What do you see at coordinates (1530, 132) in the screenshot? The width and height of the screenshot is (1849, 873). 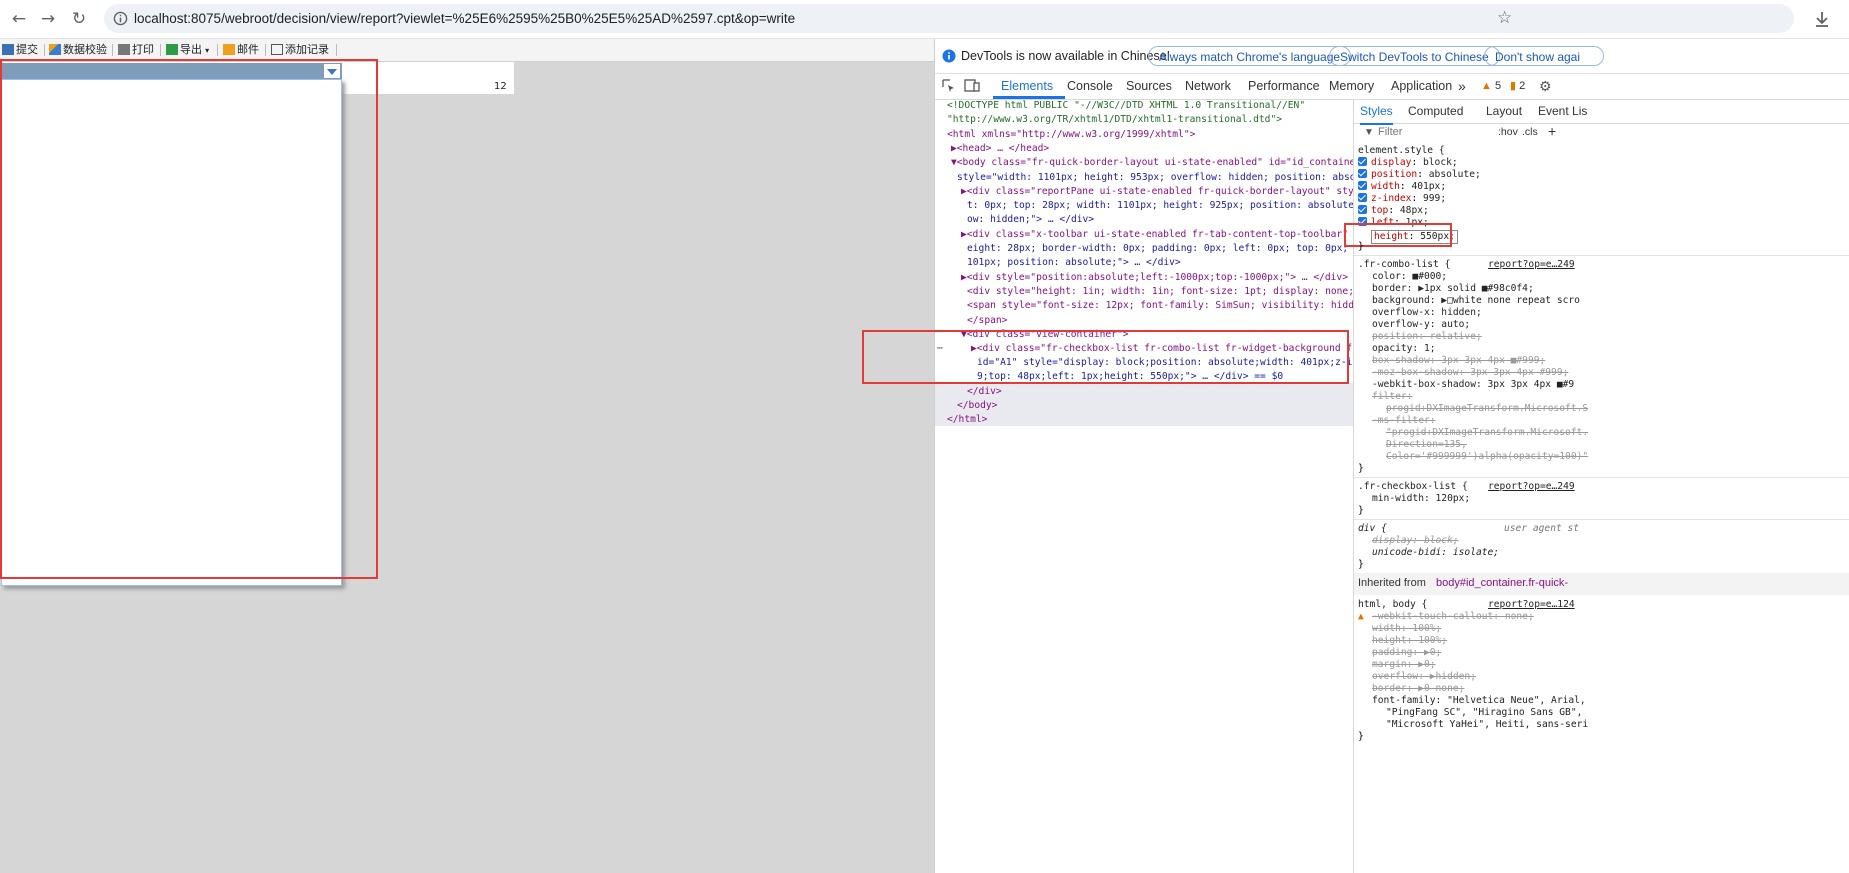 I see `class-toggle: .cls` at bounding box center [1530, 132].